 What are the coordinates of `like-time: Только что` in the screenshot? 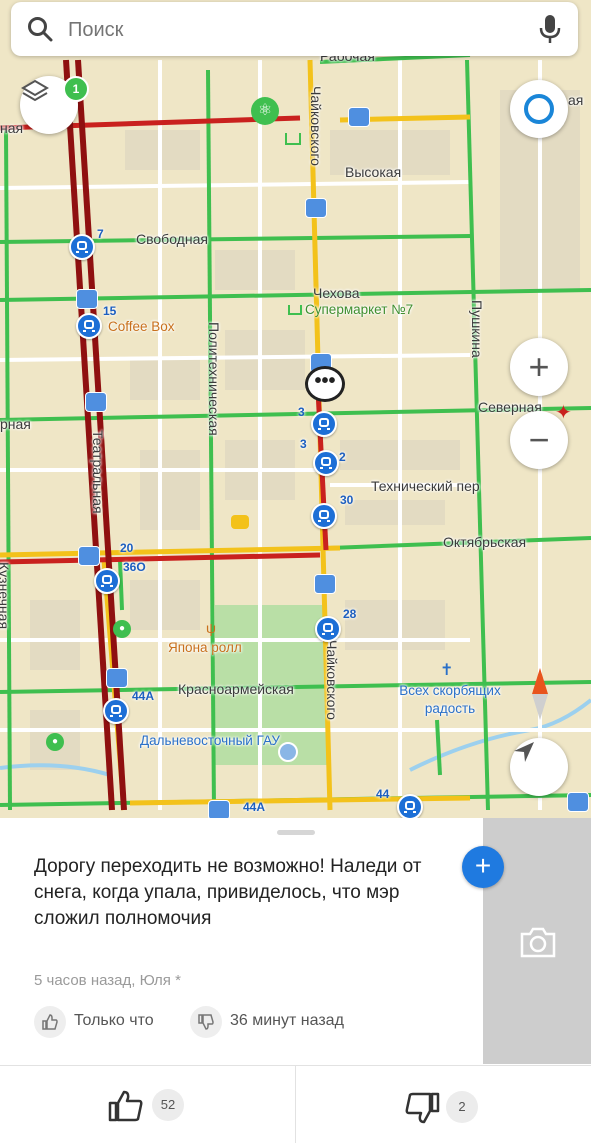 It's located at (114, 1020).